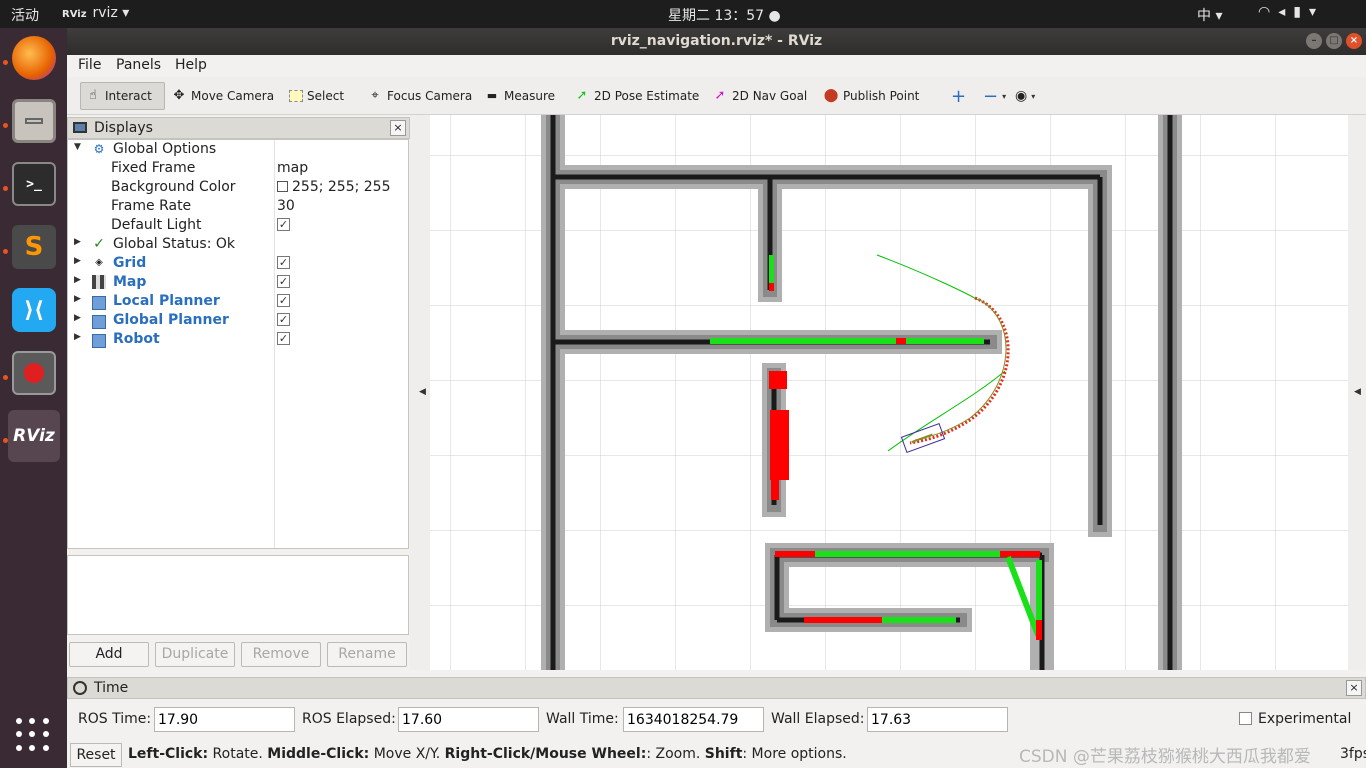  I want to click on reset-button: Reset, so click(96, 755).